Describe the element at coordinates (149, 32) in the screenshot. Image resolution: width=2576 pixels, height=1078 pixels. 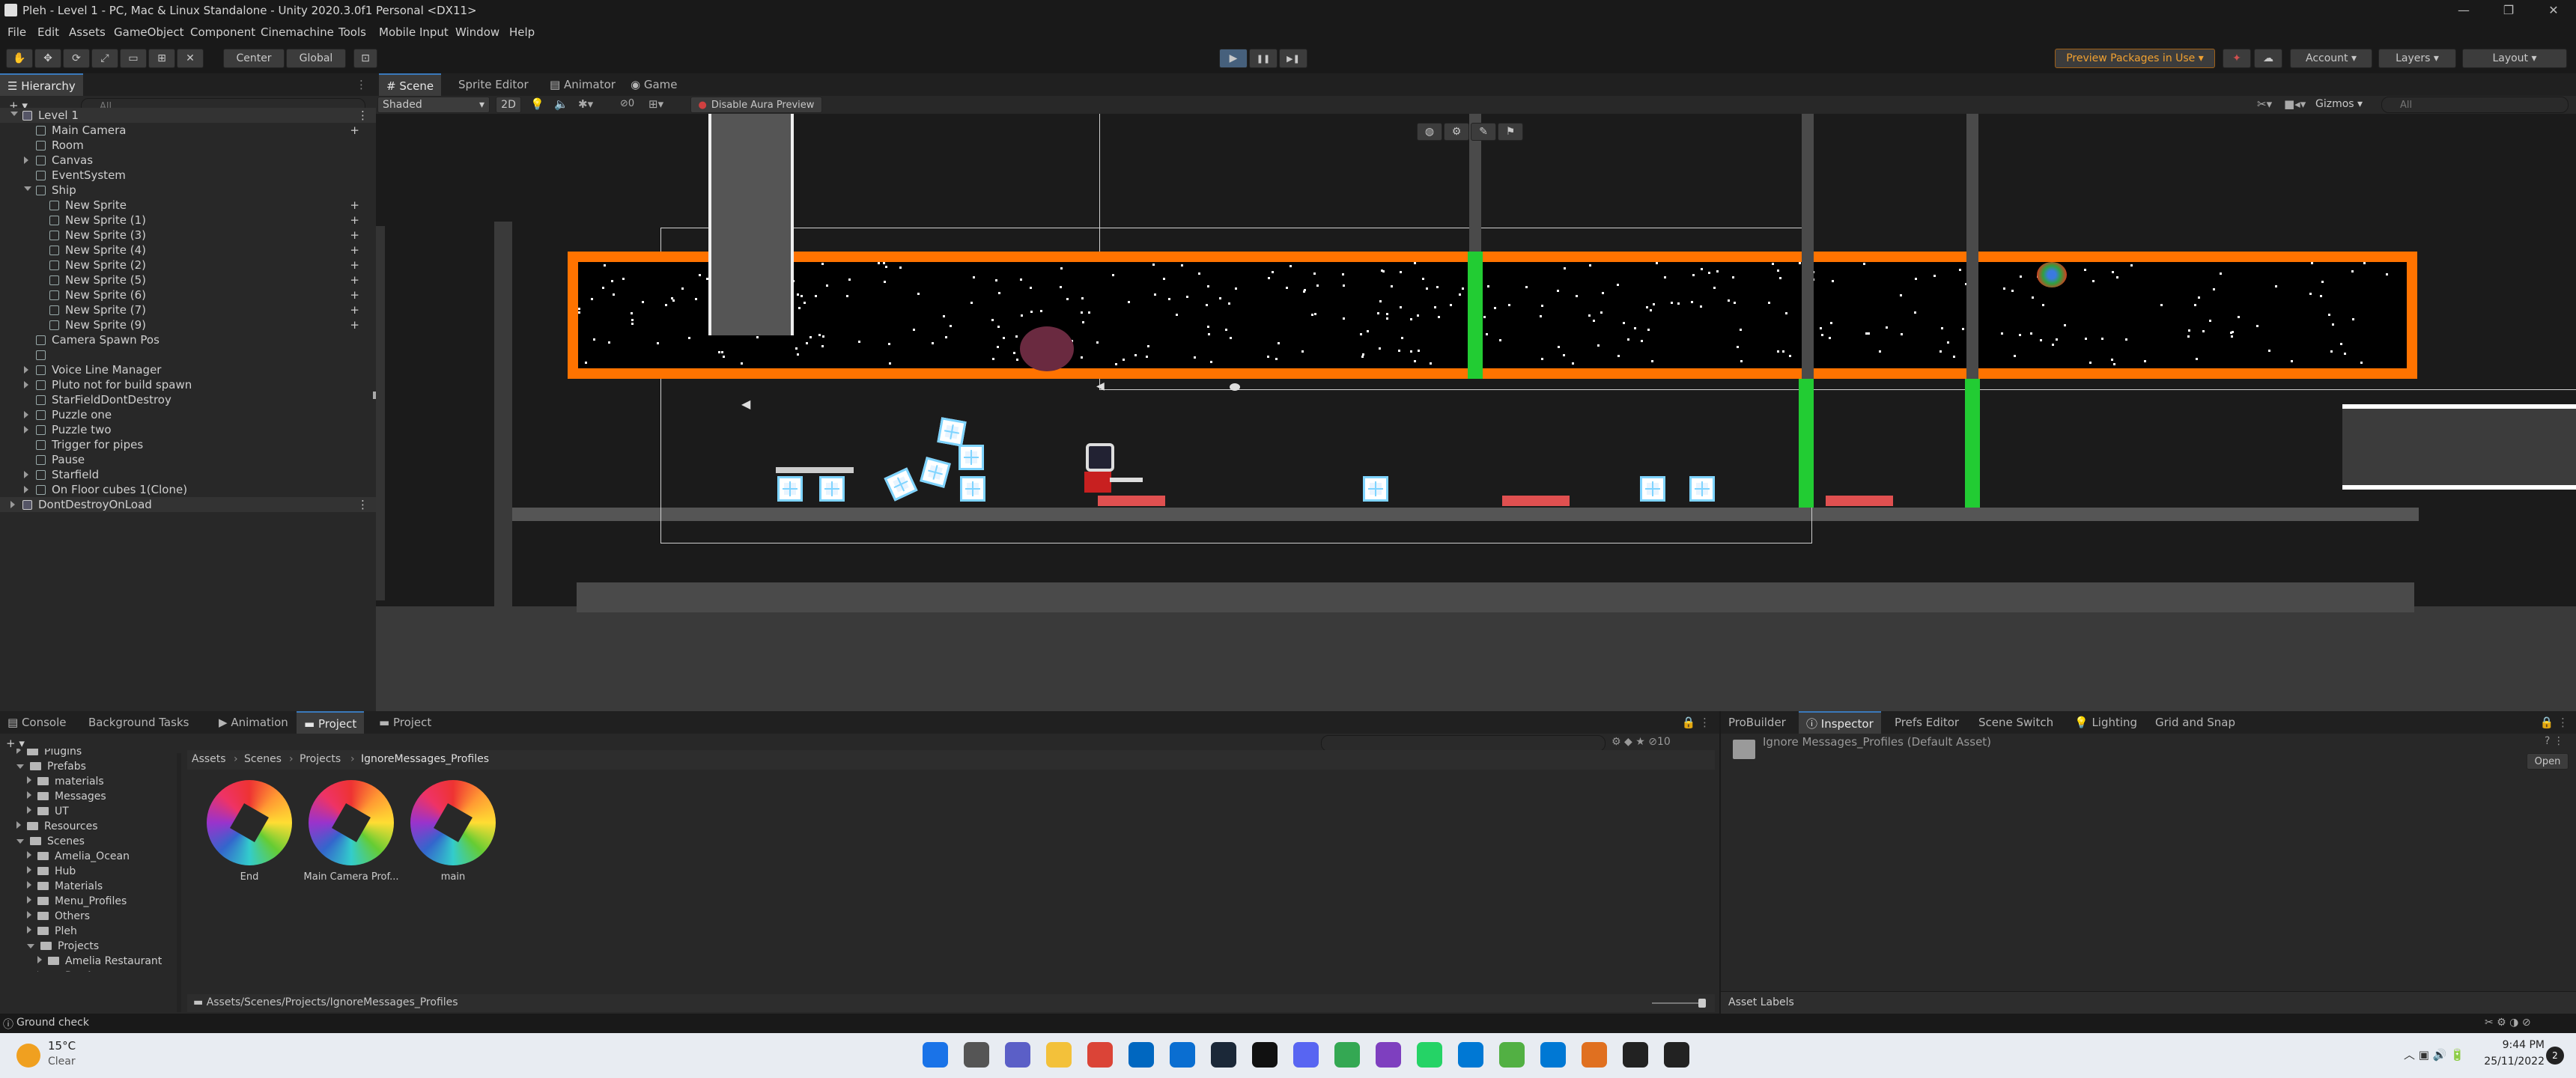
I see `menu-gameobject: GameObject` at that location.